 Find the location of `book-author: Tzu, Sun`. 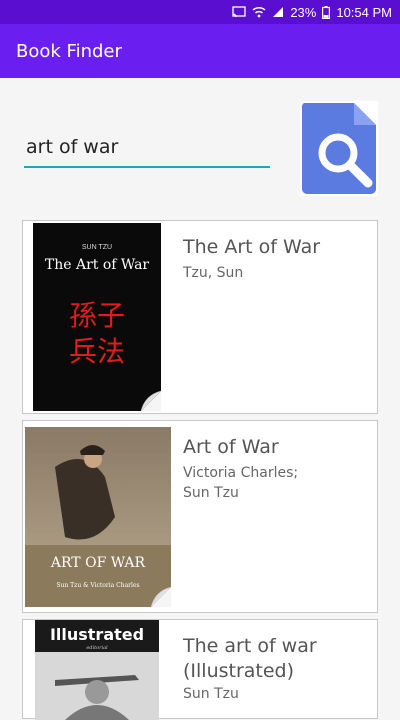

book-author: Tzu, Sun is located at coordinates (213, 273).